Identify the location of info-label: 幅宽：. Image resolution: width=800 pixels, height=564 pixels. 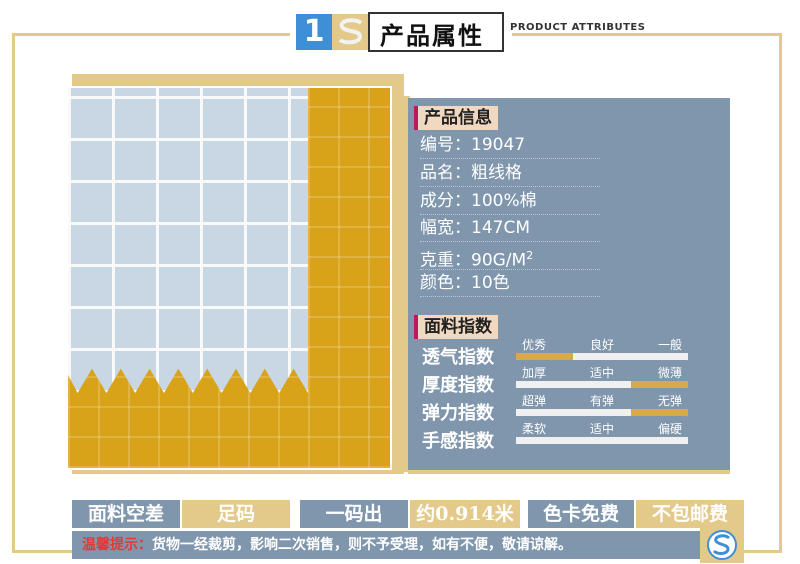
(445, 228).